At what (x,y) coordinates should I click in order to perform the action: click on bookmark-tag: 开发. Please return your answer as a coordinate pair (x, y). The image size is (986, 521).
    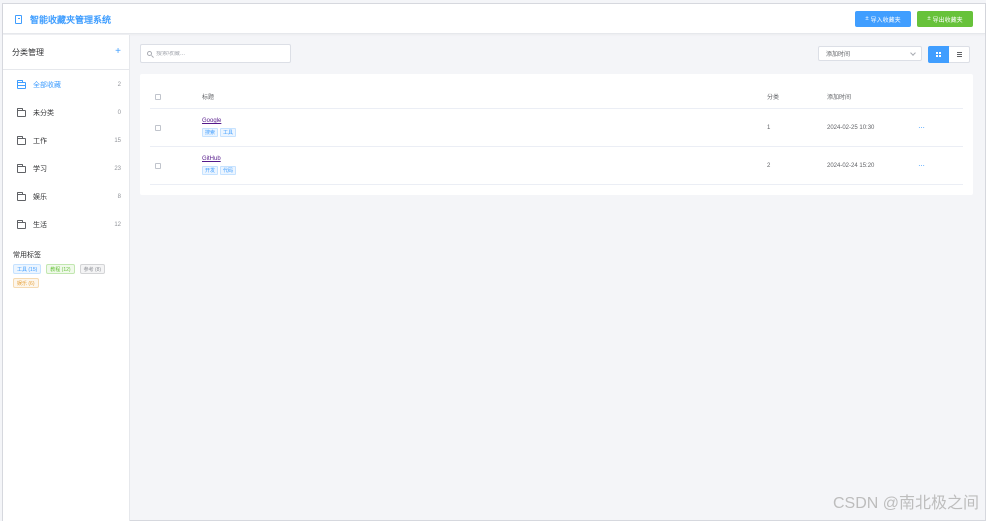
    Looking at the image, I should click on (210, 170).